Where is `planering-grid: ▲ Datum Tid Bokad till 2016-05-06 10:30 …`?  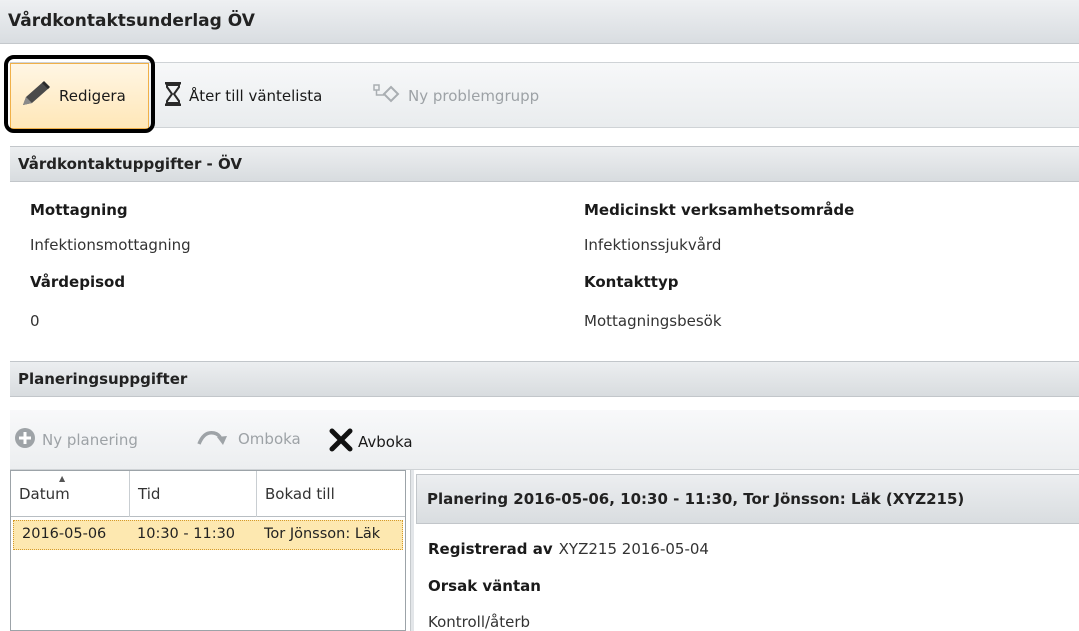 planering-grid: ▲ Datum Tid Bokad till 2016-05-06 10:30 … is located at coordinates (208, 550).